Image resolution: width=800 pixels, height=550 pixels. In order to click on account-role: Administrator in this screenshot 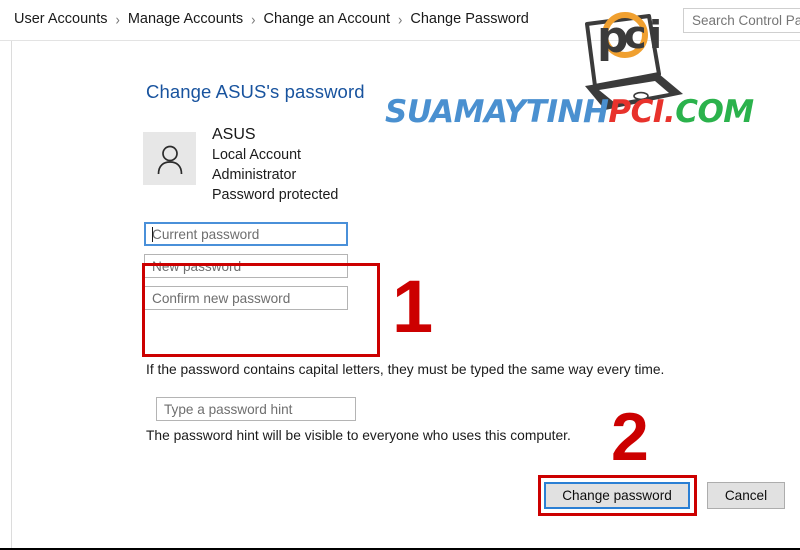, I will do `click(254, 175)`.